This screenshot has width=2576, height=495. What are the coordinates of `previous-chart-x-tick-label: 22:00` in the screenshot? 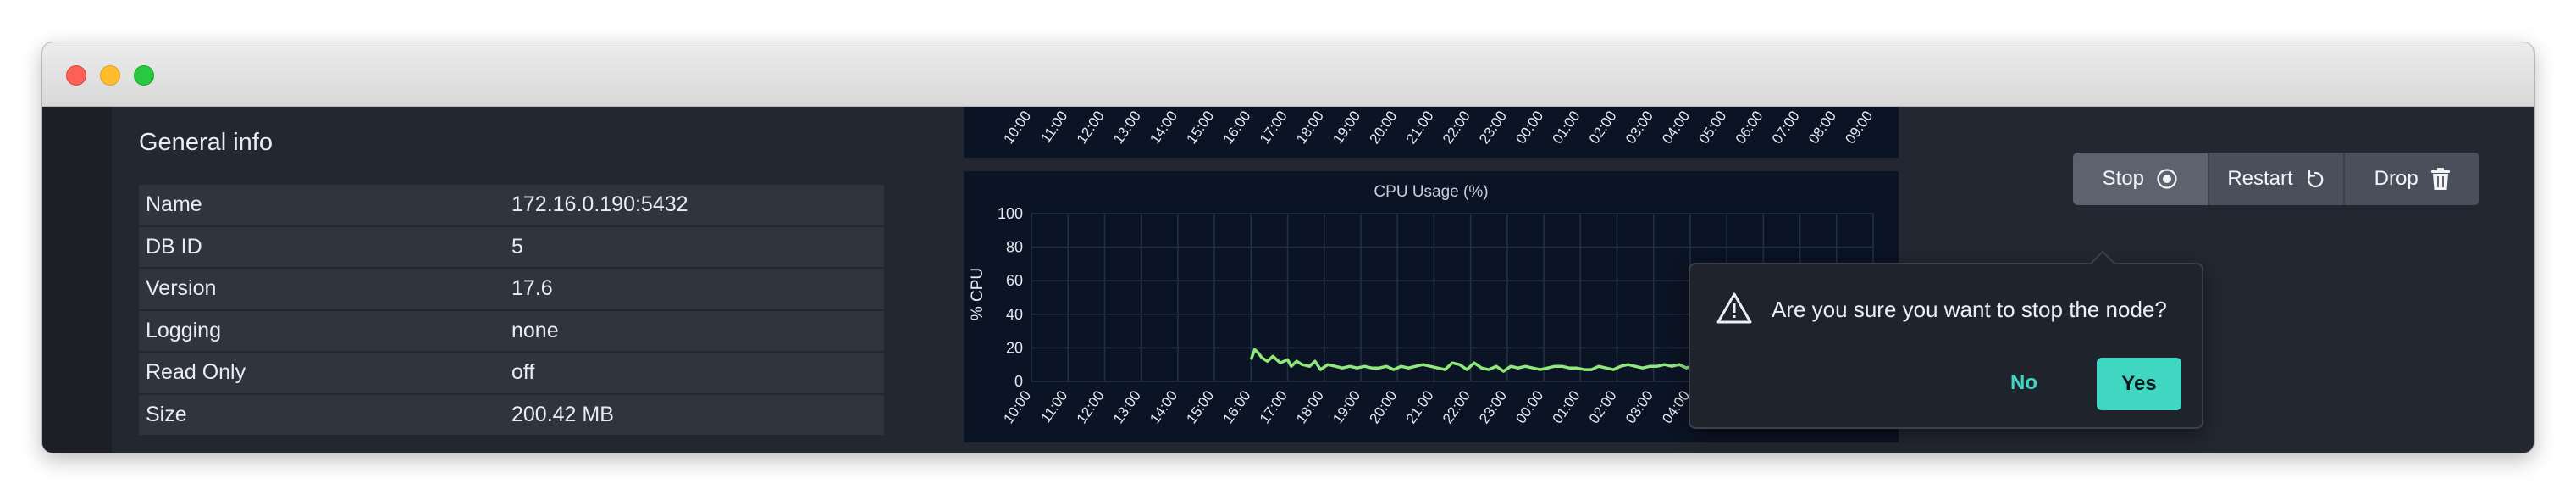 It's located at (1457, 128).